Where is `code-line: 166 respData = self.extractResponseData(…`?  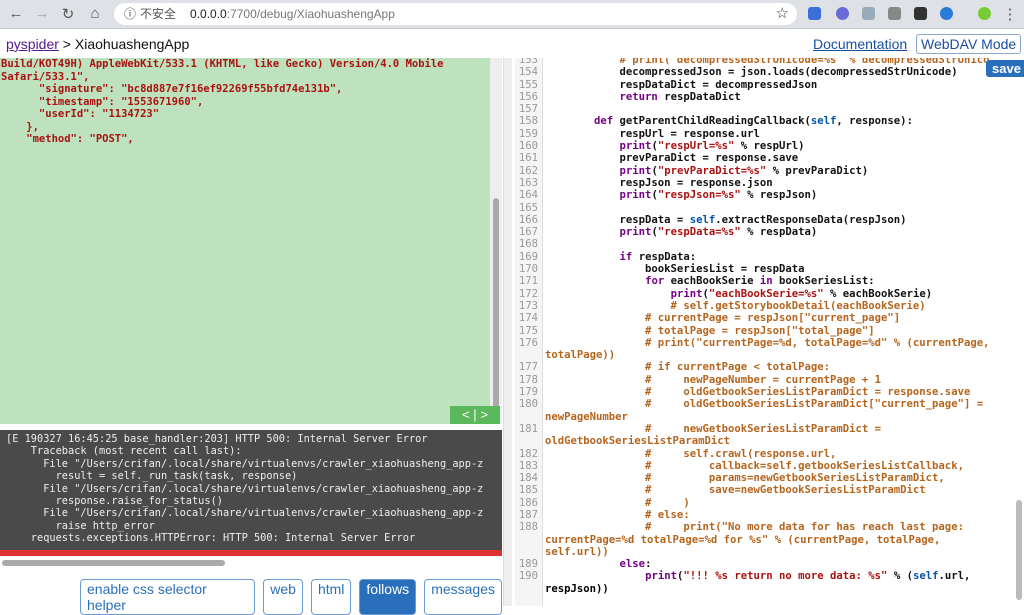
code-line: 166 respData = self.extractResponseData(… is located at coordinates (751, 220).